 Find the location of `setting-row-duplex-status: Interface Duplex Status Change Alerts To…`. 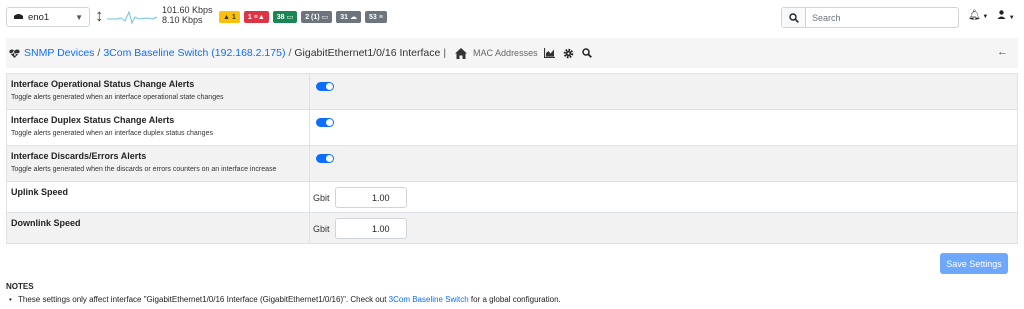

setting-row-duplex-status: Interface Duplex Status Change Alerts To… is located at coordinates (512, 127).